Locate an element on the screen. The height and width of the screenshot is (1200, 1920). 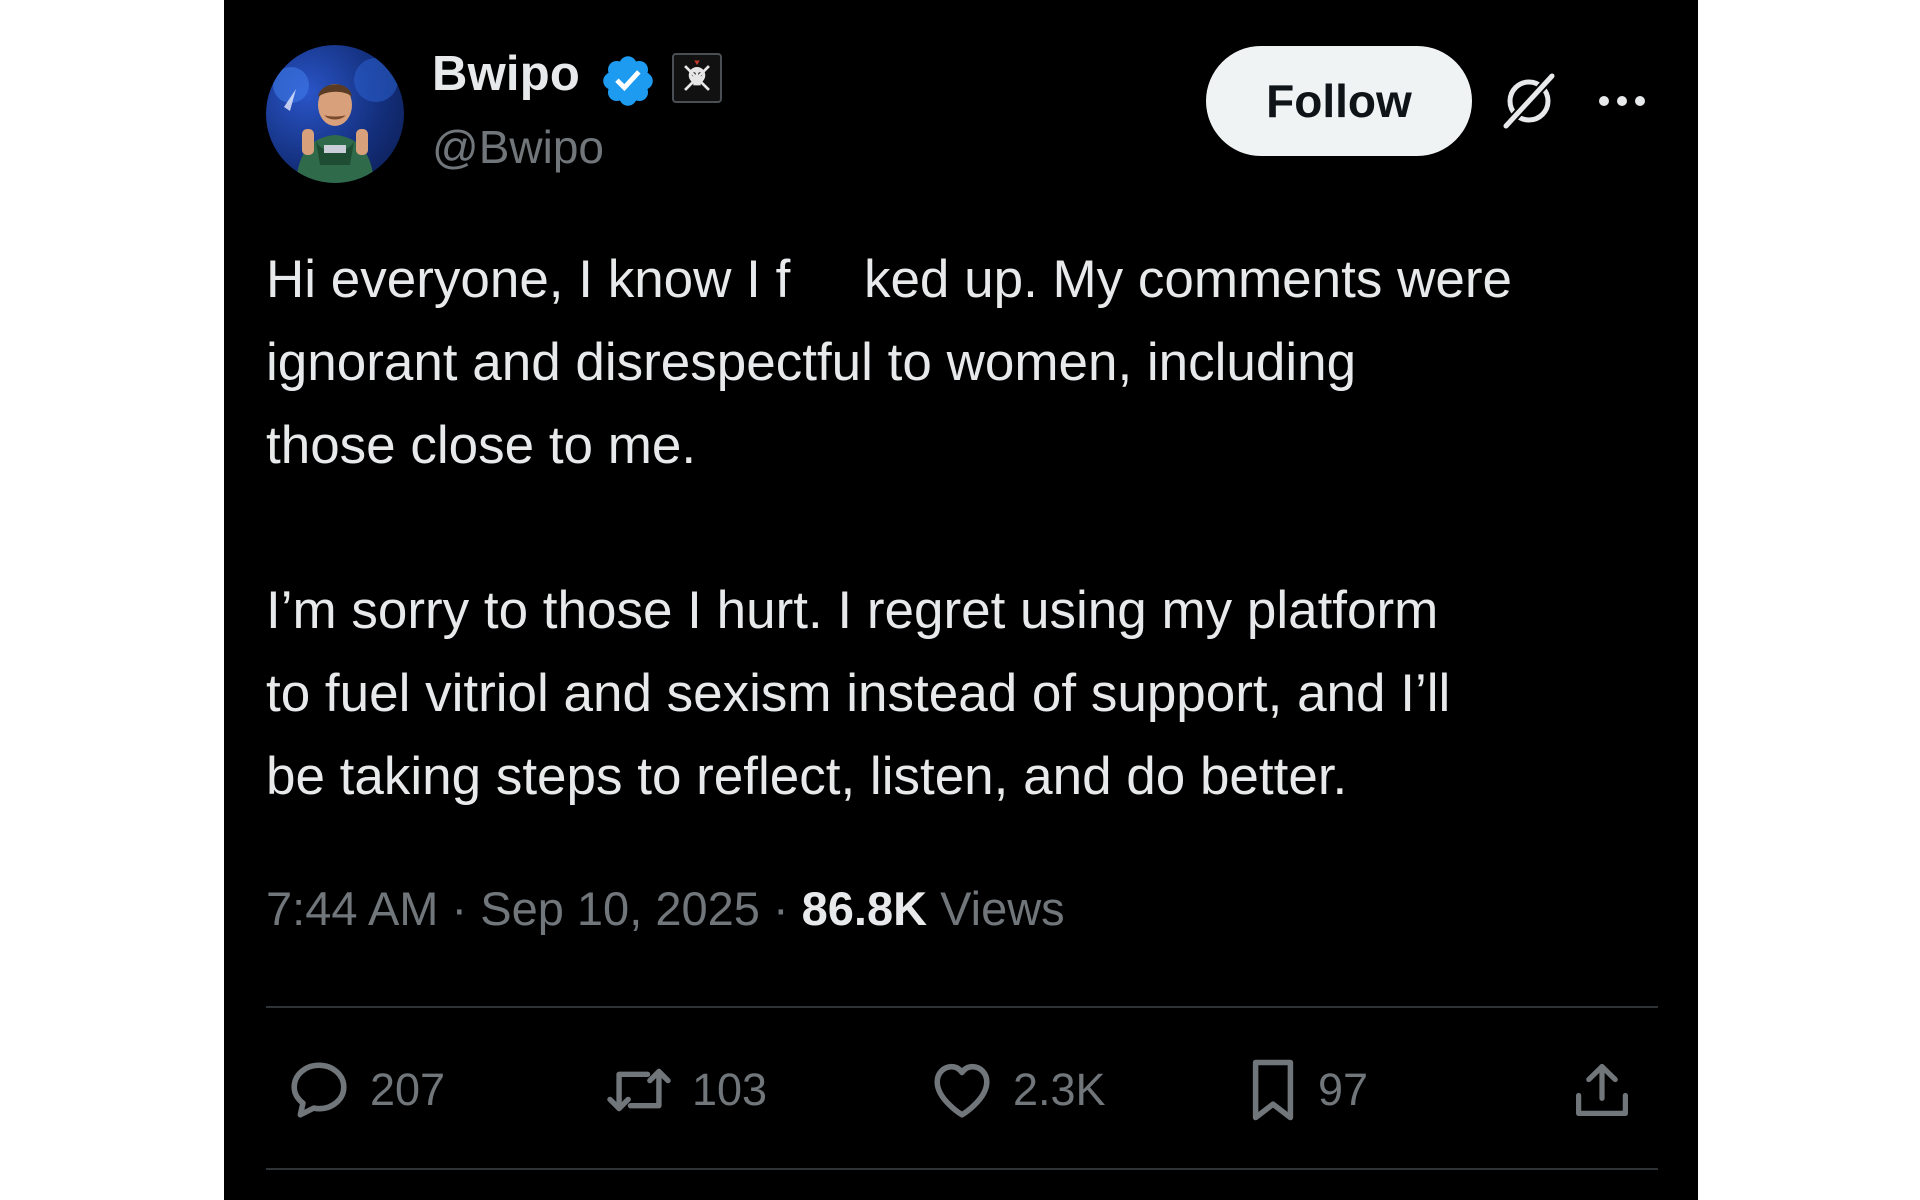
reply-button: 207 is located at coordinates (364, 1090).